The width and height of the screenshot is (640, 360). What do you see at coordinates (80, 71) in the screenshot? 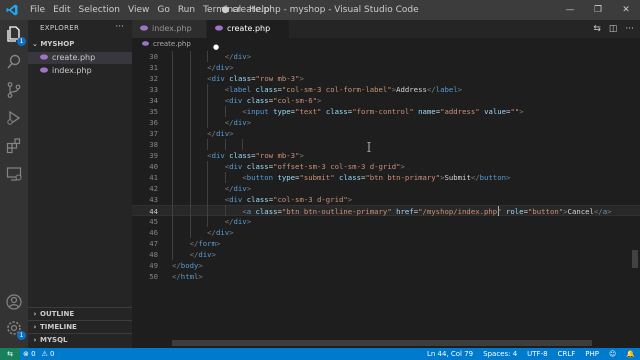
I see `file-index-php: index.php` at bounding box center [80, 71].